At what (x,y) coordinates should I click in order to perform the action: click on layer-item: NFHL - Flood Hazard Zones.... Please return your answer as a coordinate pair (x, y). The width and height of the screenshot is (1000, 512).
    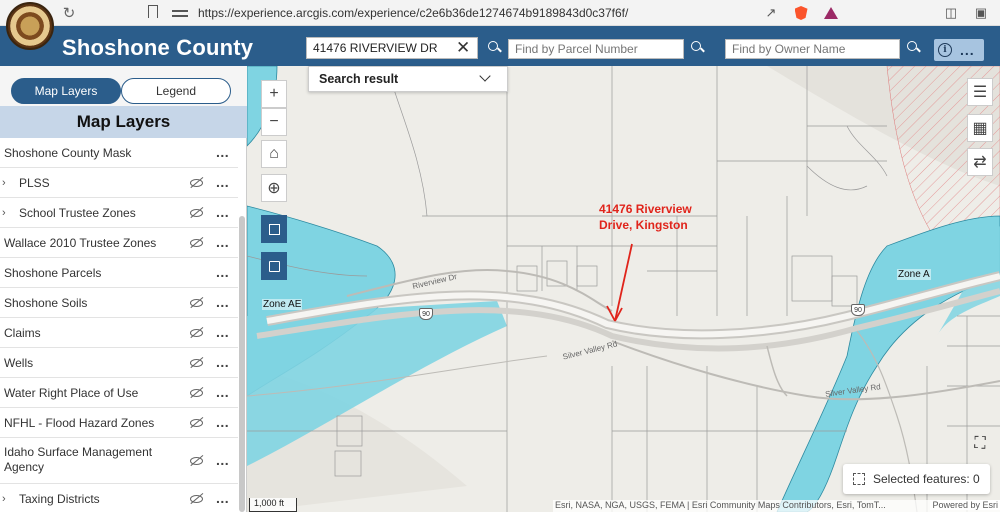
    Looking at the image, I should click on (119, 423).